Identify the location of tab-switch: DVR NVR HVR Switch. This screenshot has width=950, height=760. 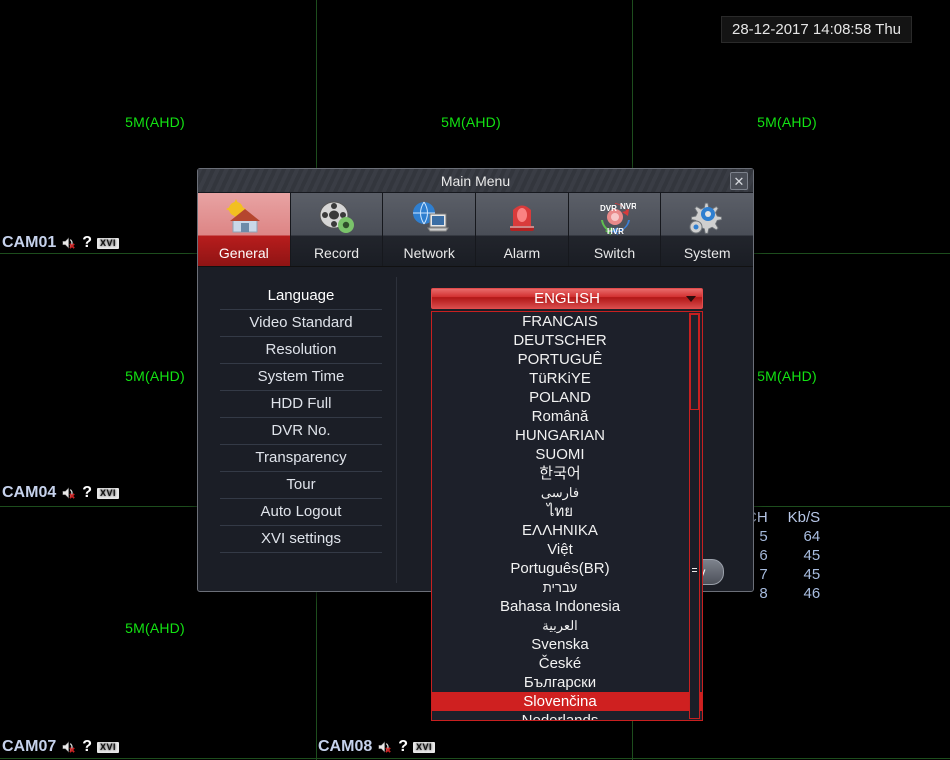
(615, 229).